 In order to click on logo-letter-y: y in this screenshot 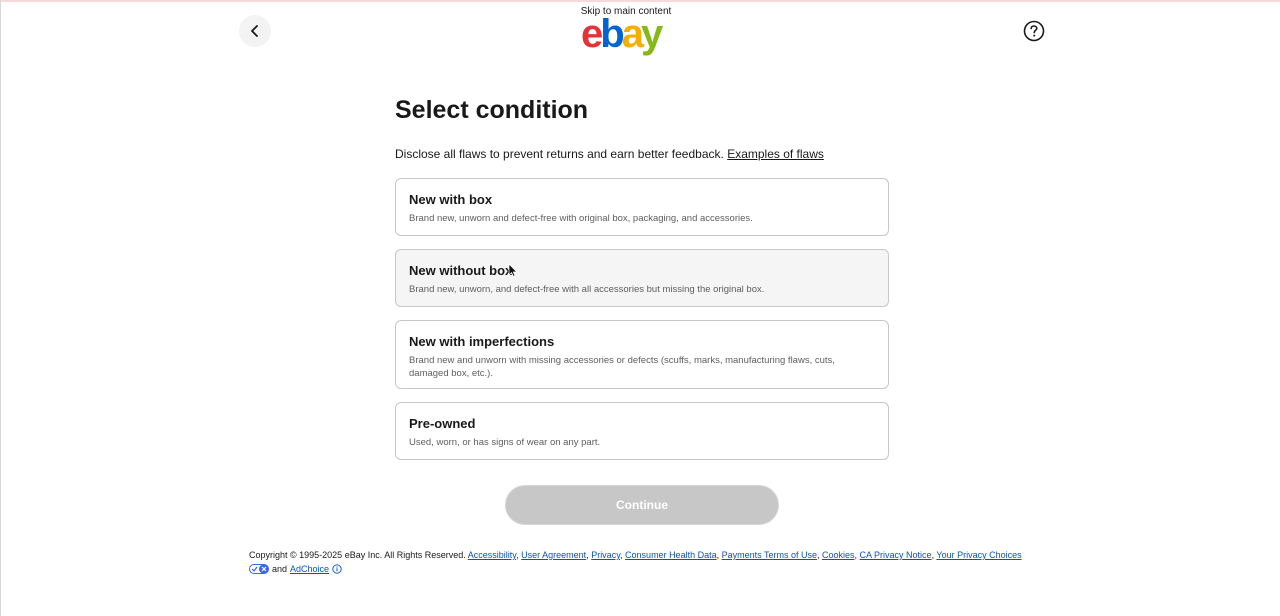, I will do `click(651, 34)`.